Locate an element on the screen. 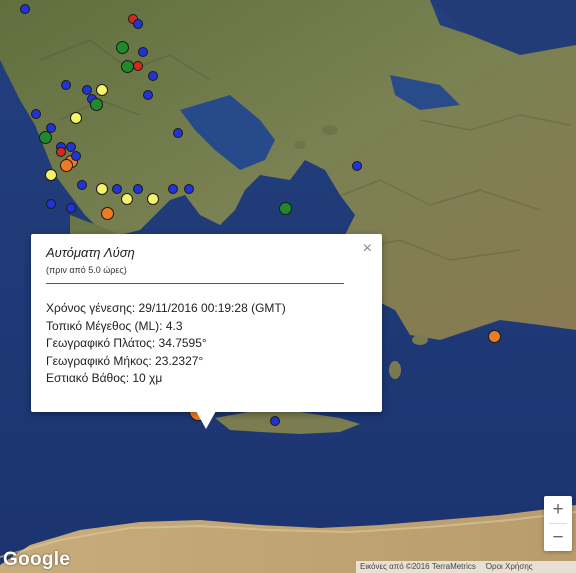  popup-divider is located at coordinates (195, 283).